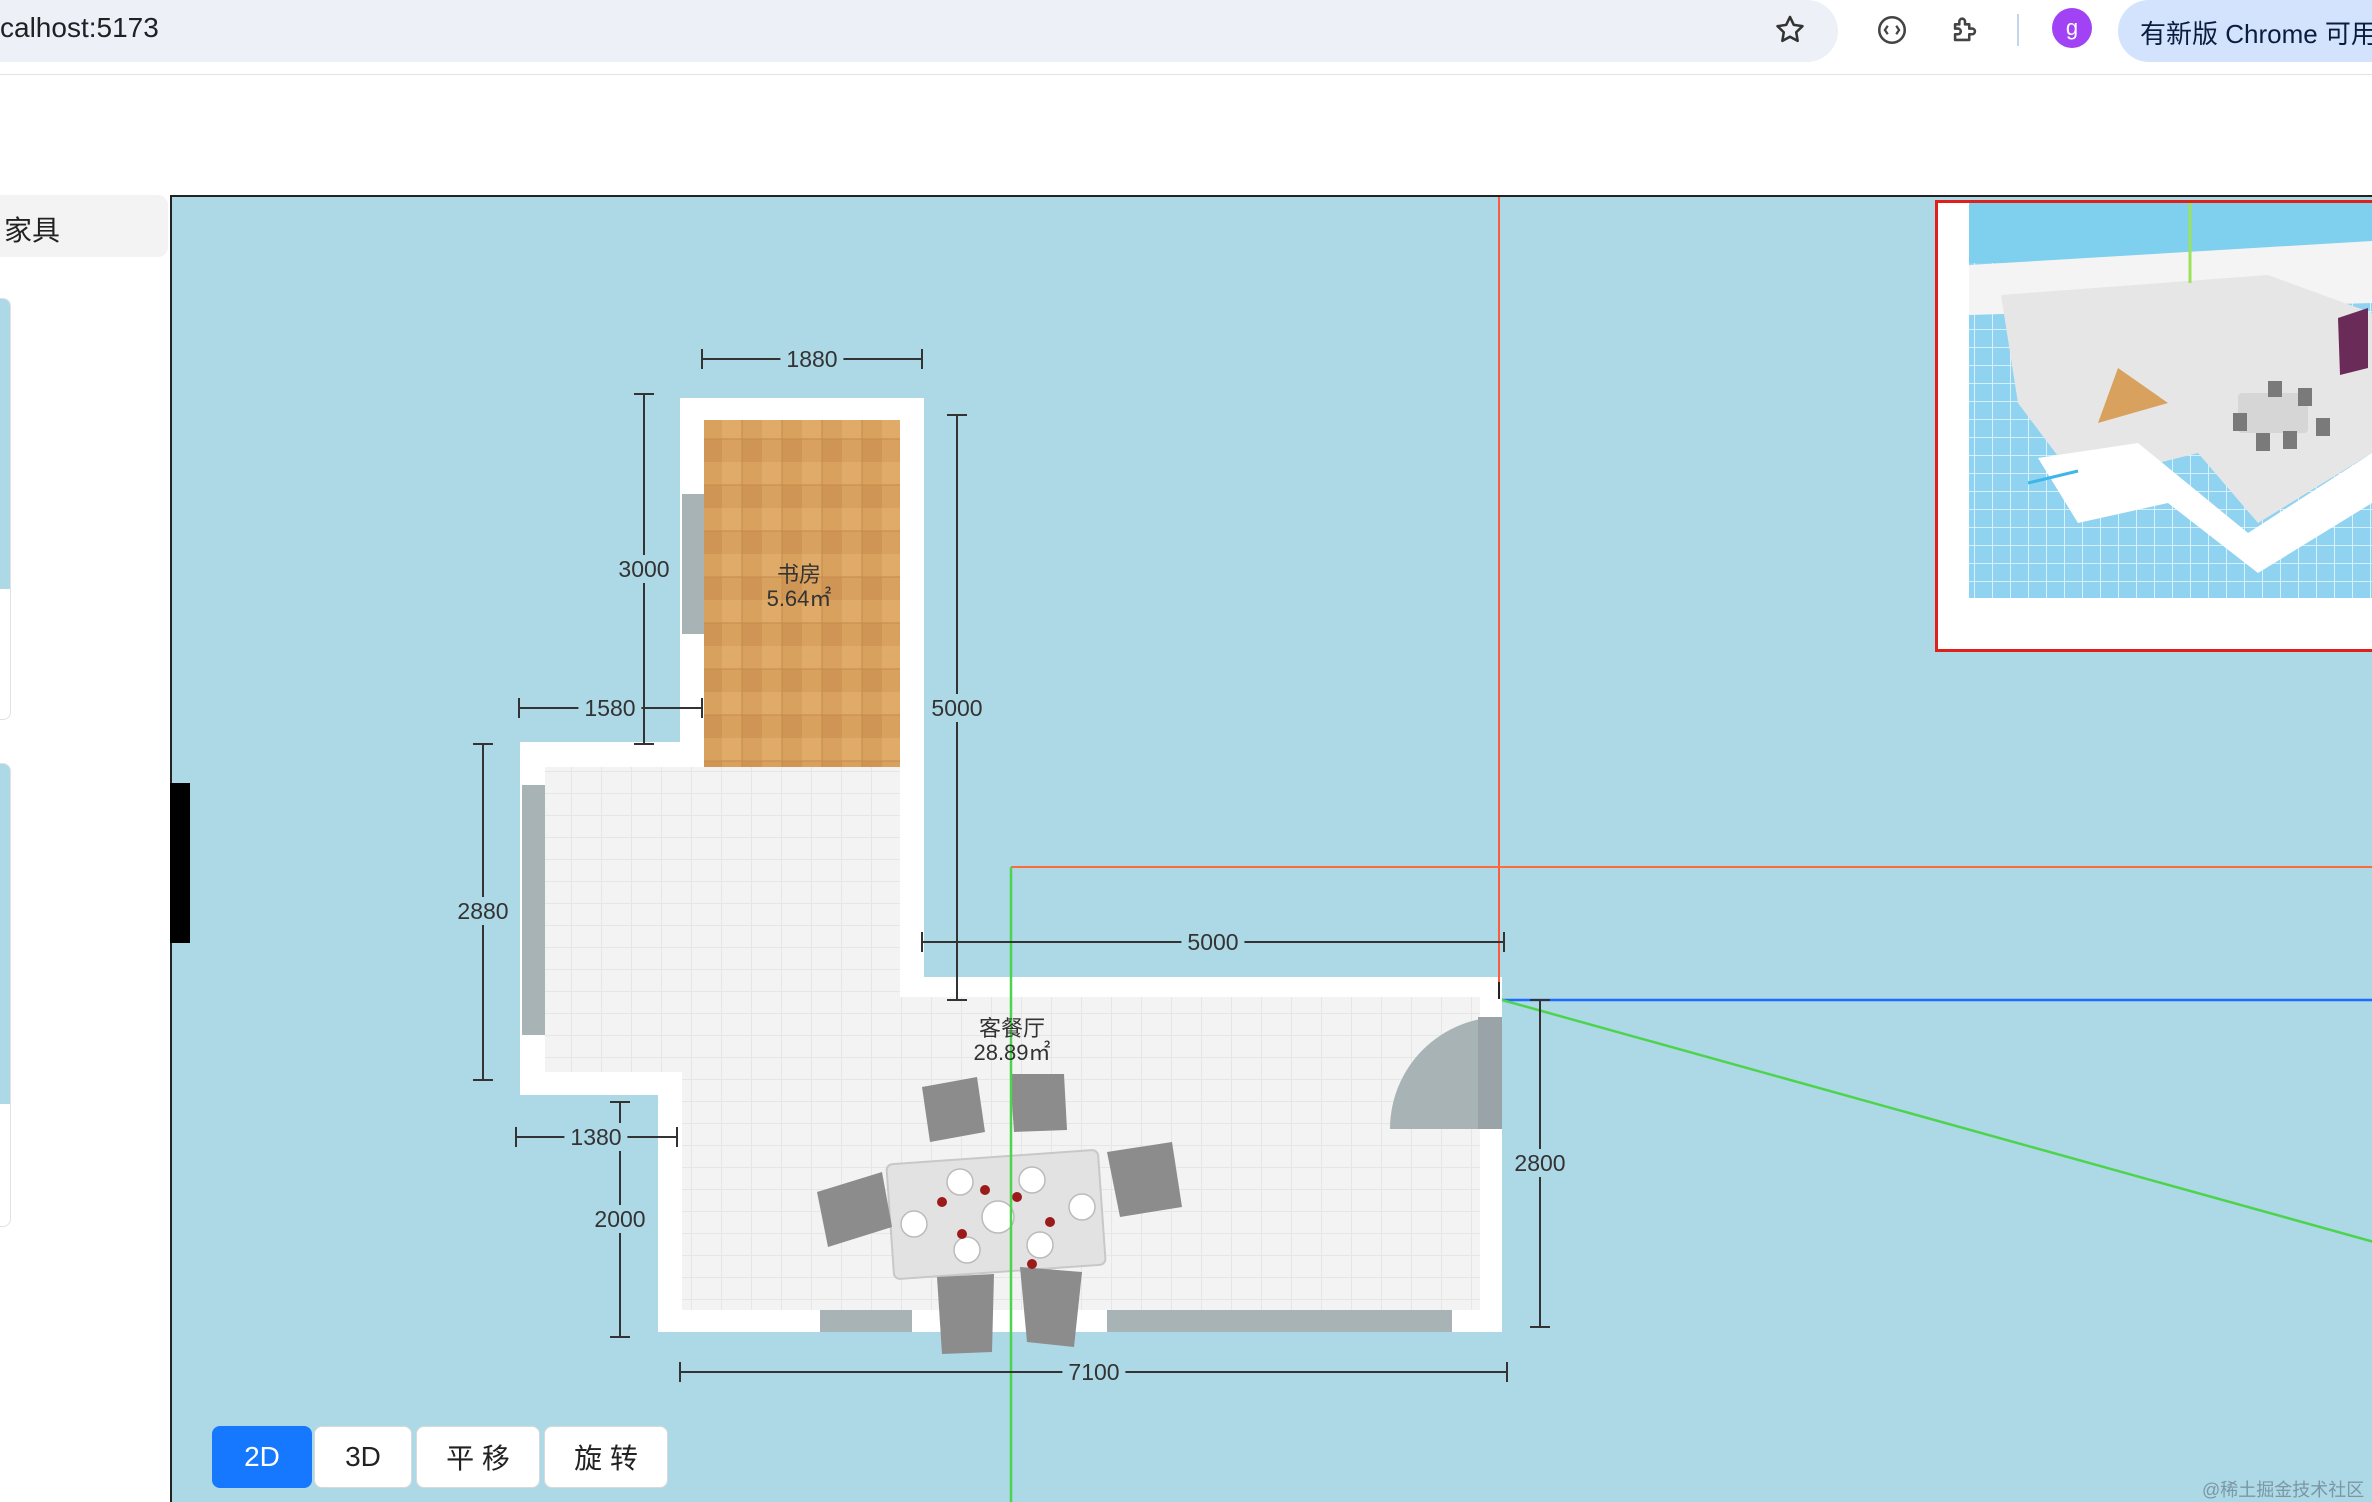  What do you see at coordinates (262, 1457) in the screenshot?
I see `view-2d-button: 2D` at bounding box center [262, 1457].